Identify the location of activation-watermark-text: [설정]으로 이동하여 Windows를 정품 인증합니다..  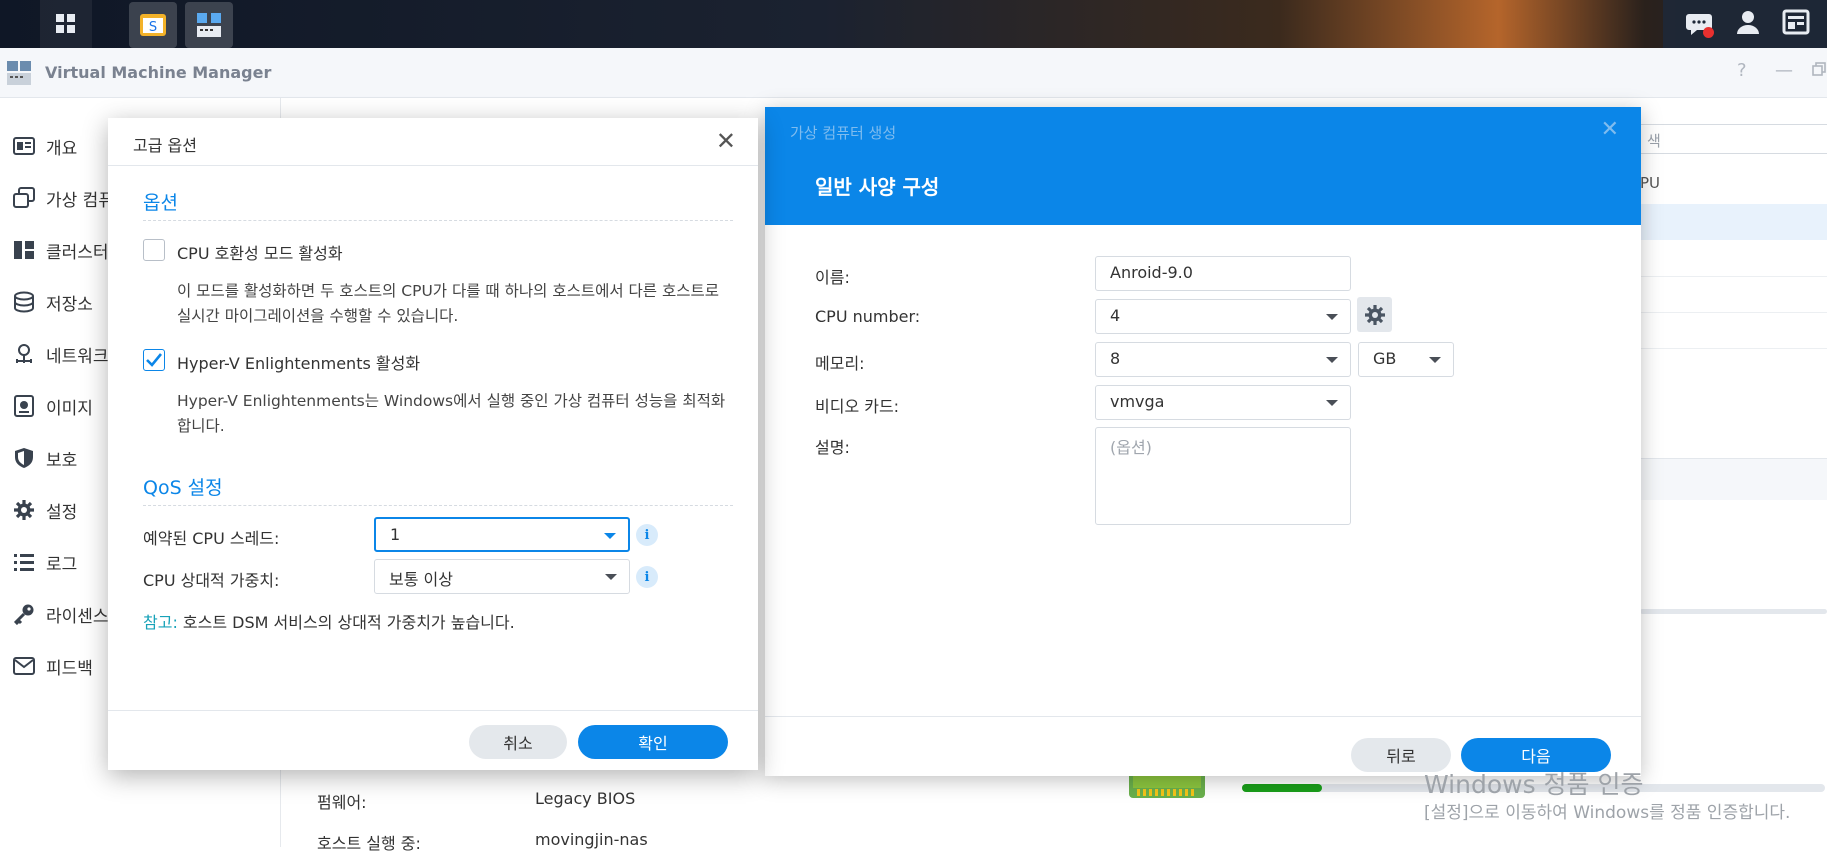
(1607, 813).